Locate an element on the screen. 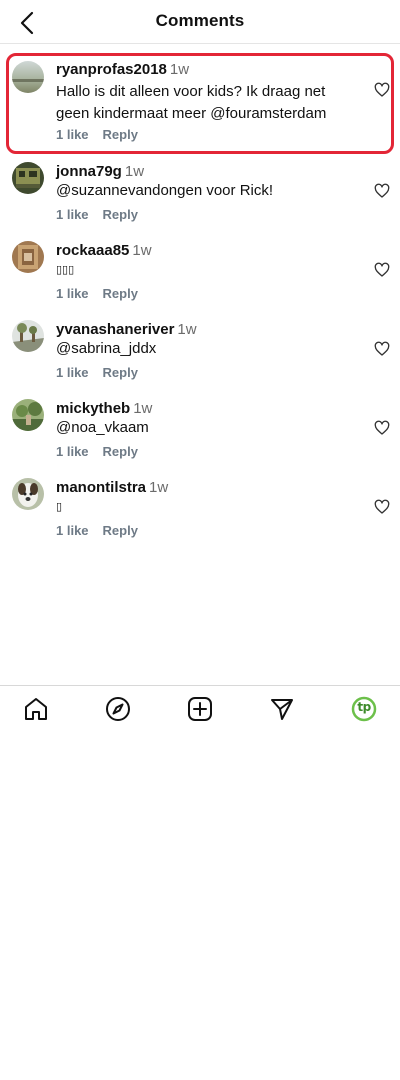 This screenshot has height=1080, width=400. comment-header: rockaaa85 1w is located at coordinates (104, 251).